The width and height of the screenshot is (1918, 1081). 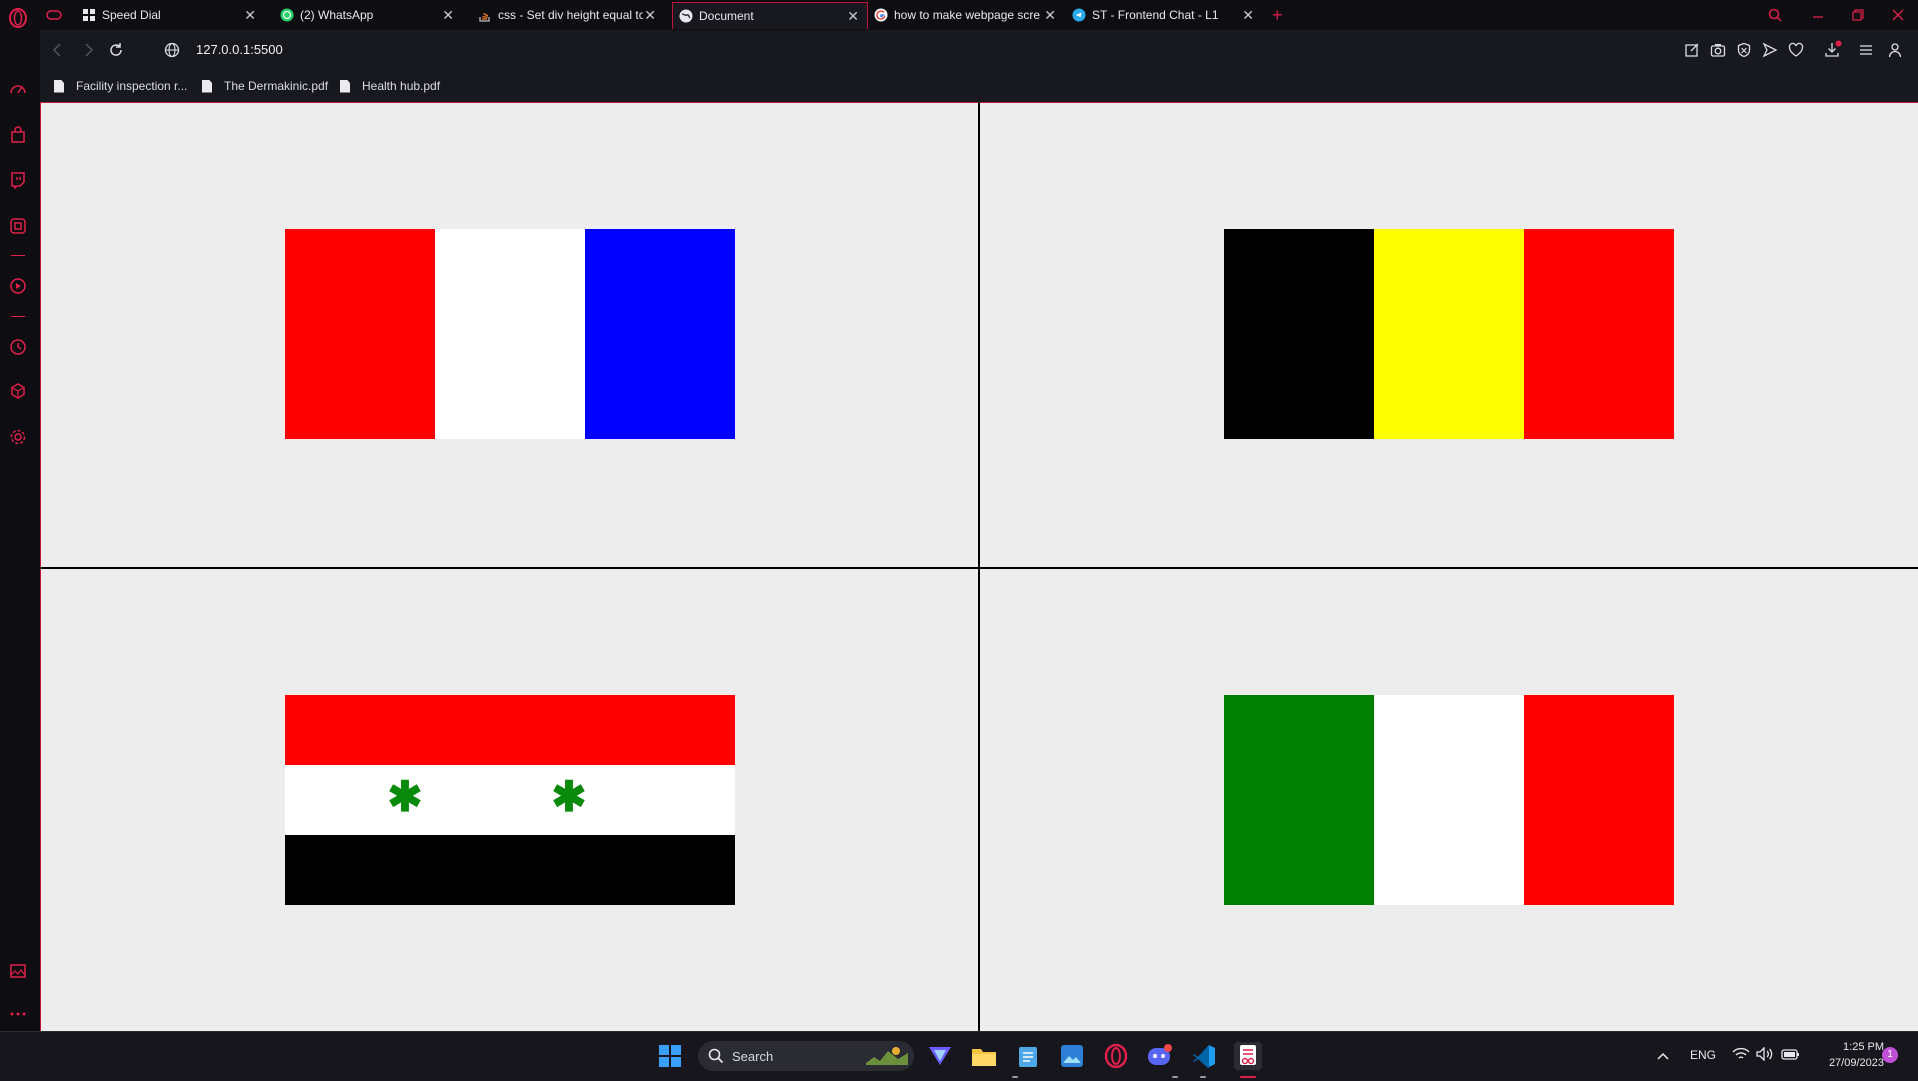 What do you see at coordinates (1692, 52) in the screenshot?
I see `easy-setup-icon` at bounding box center [1692, 52].